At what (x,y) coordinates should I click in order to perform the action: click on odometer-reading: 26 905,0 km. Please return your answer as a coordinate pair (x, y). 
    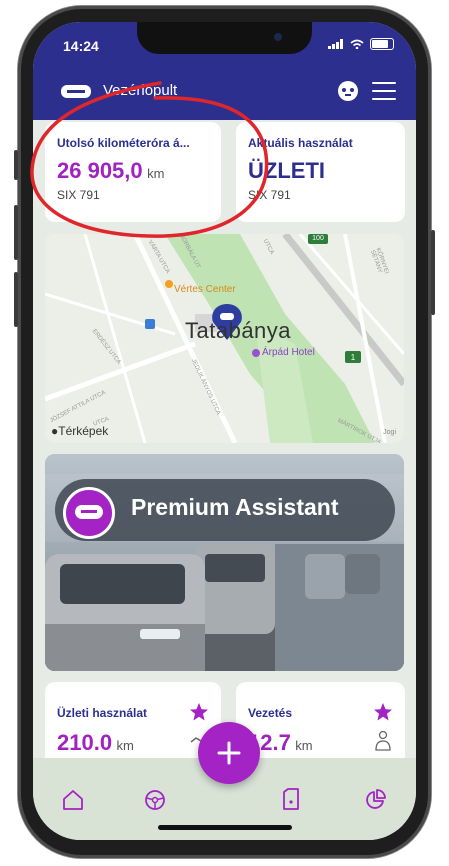
    Looking at the image, I should click on (110, 171).